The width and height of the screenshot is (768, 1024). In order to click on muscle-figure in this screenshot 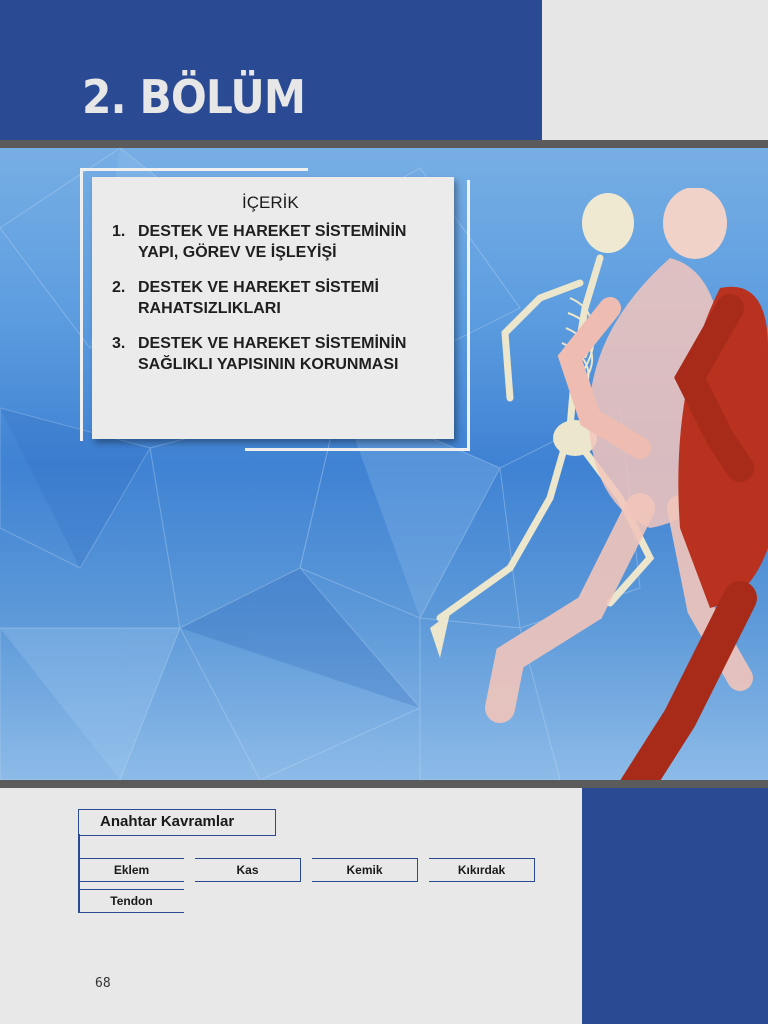, I will do `click(694, 533)`.